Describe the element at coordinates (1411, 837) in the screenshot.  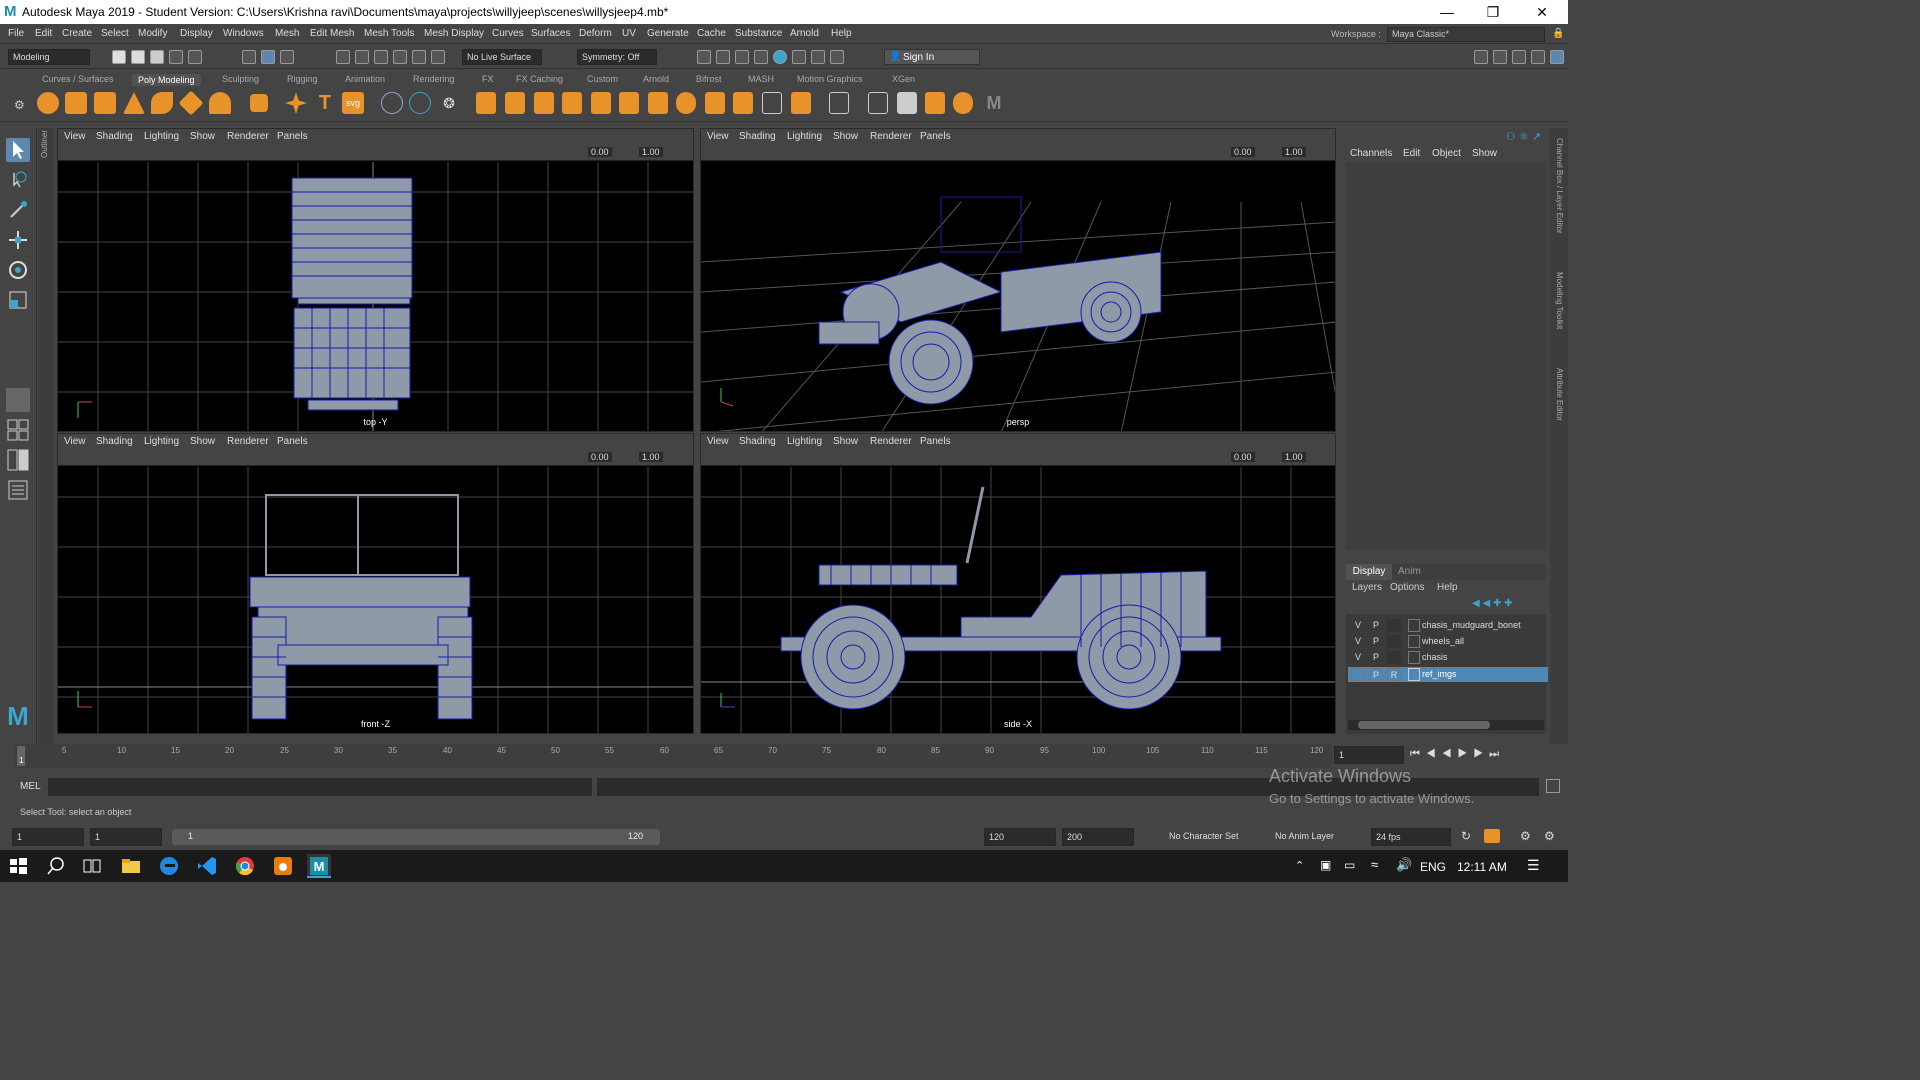
I see `fps-dropdown: 24 fps` at that location.